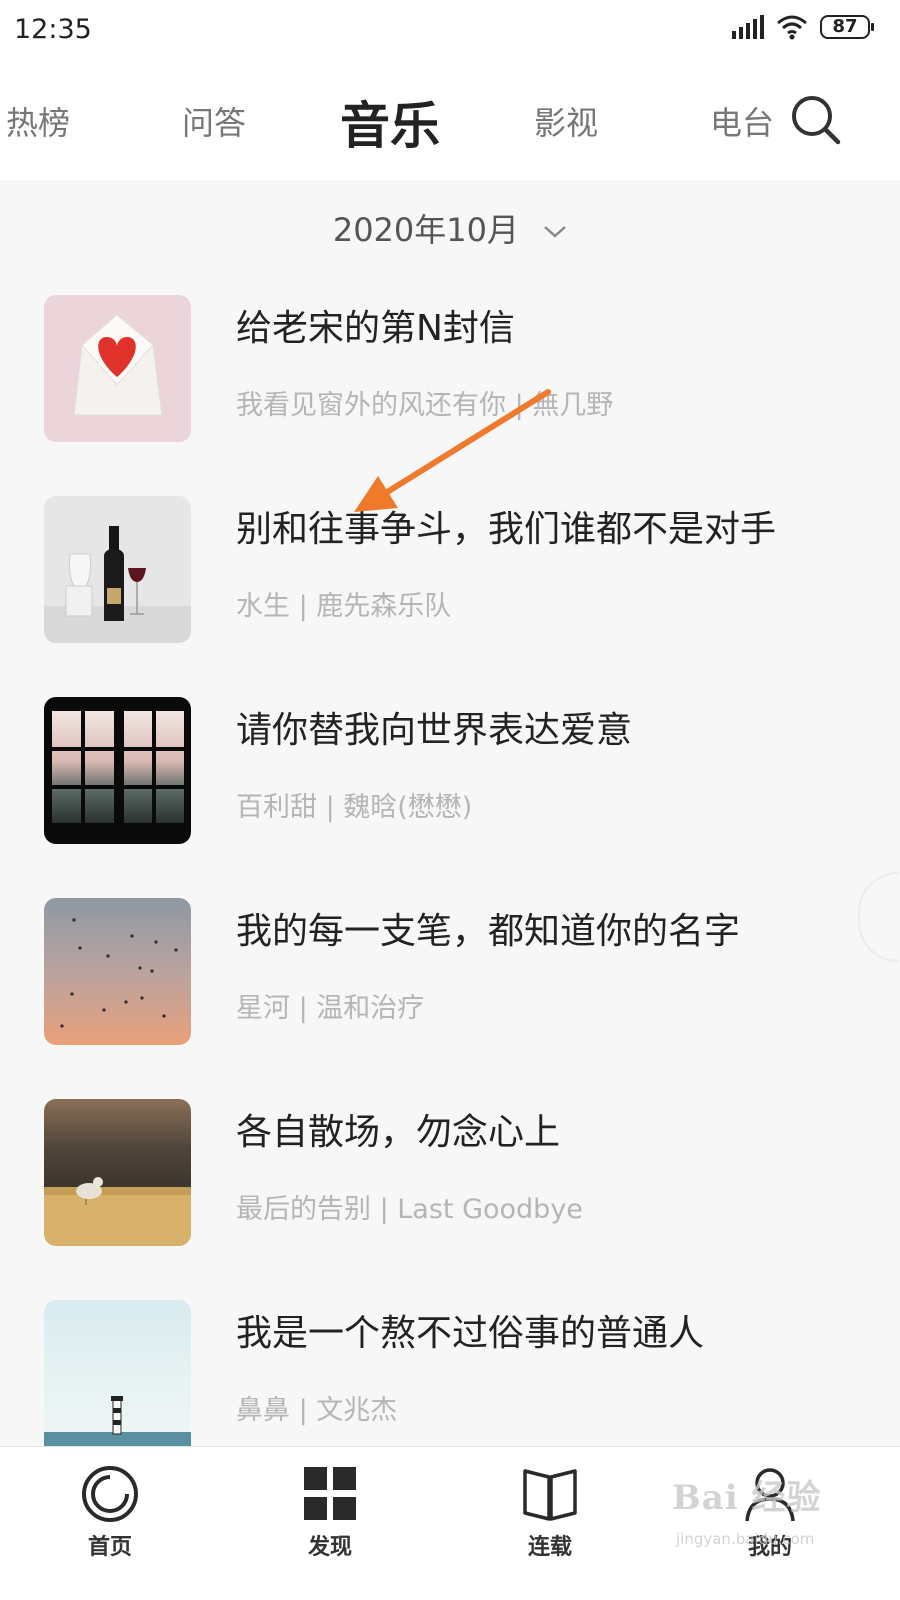  I want to click on chevron-down-icon, so click(555, 232).